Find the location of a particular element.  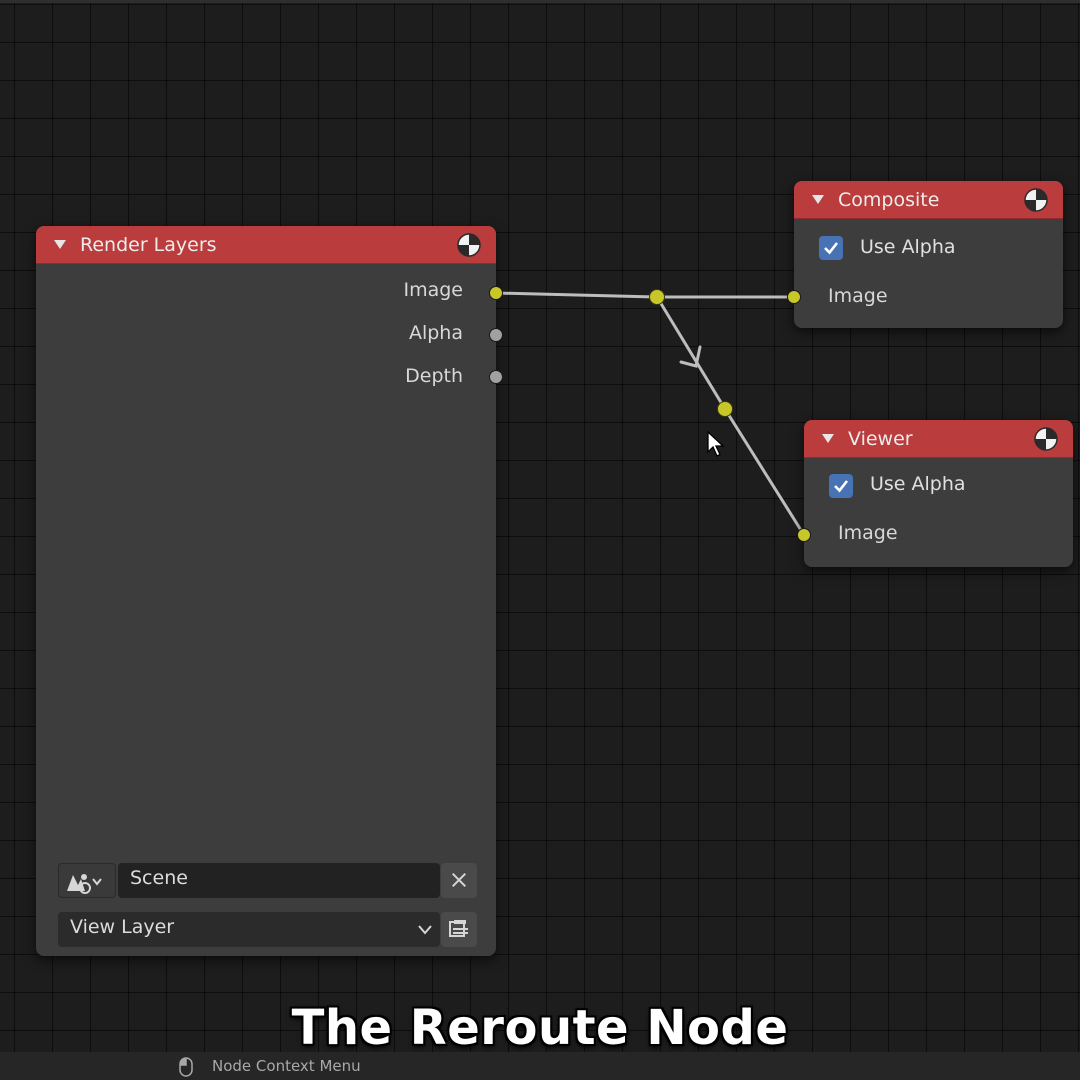

node-title: Viewer is located at coordinates (880, 438).